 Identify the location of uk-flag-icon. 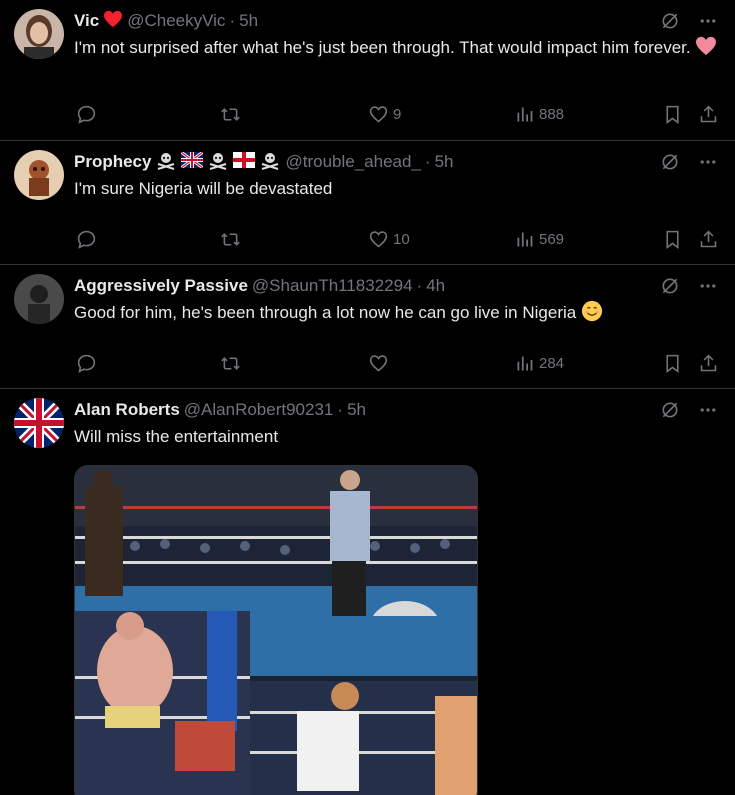
(192, 161).